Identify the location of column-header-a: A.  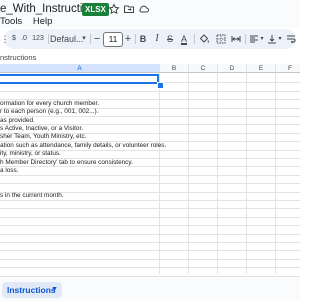
(80, 68).